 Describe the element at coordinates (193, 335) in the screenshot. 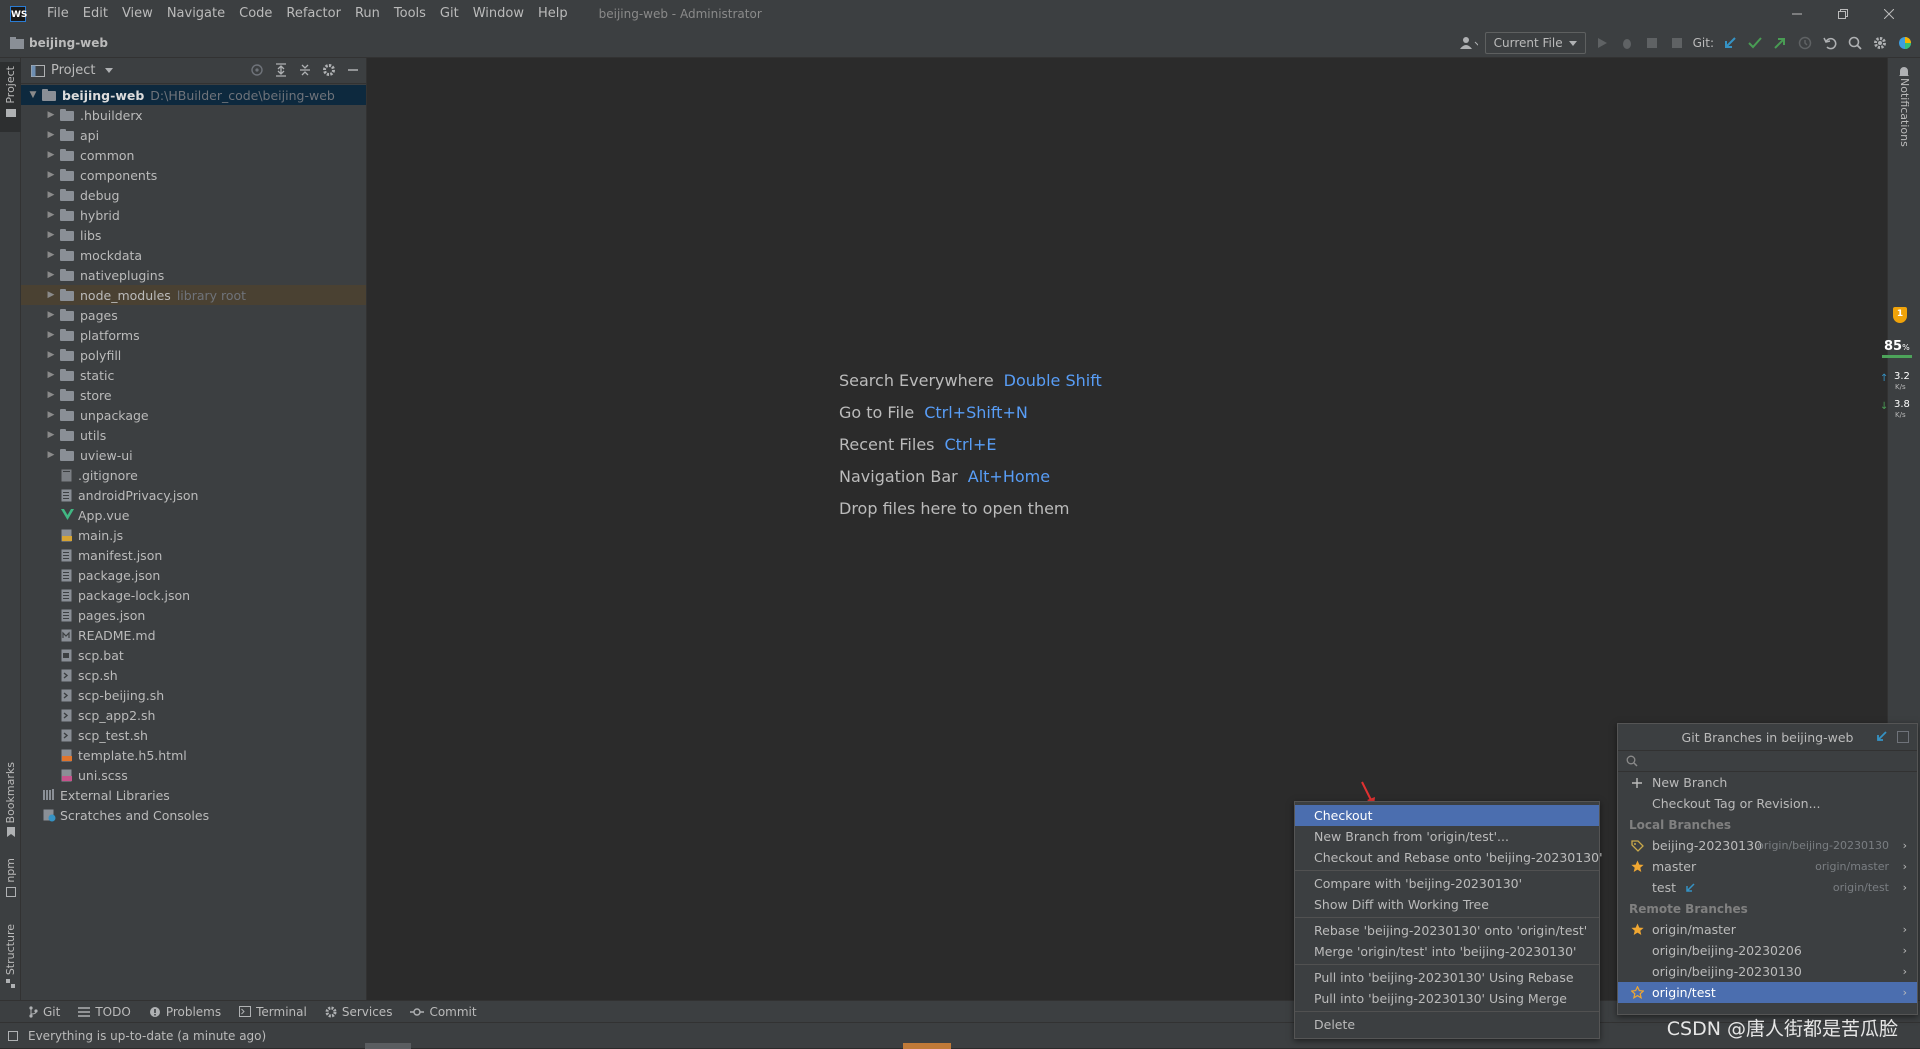

I see `tree-folder-platforms: ▶ platforms` at that location.